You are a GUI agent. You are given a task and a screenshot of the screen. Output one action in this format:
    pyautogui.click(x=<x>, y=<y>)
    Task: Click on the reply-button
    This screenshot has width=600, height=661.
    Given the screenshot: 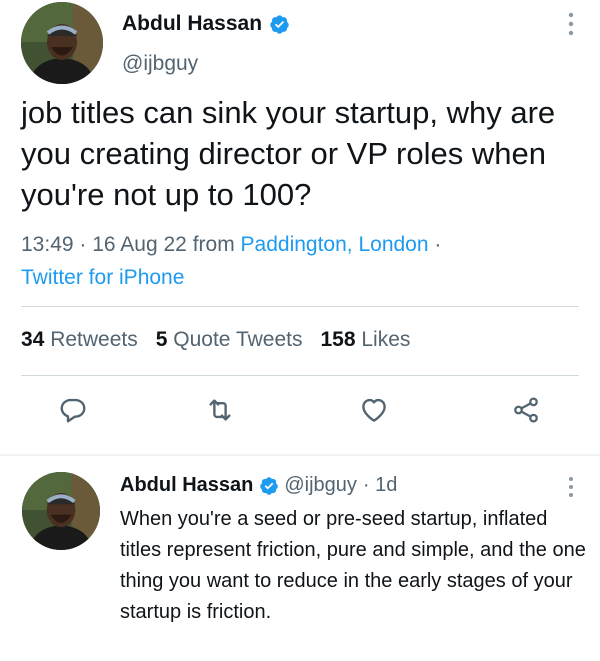 What is the action you would take?
    pyautogui.click(x=73, y=410)
    